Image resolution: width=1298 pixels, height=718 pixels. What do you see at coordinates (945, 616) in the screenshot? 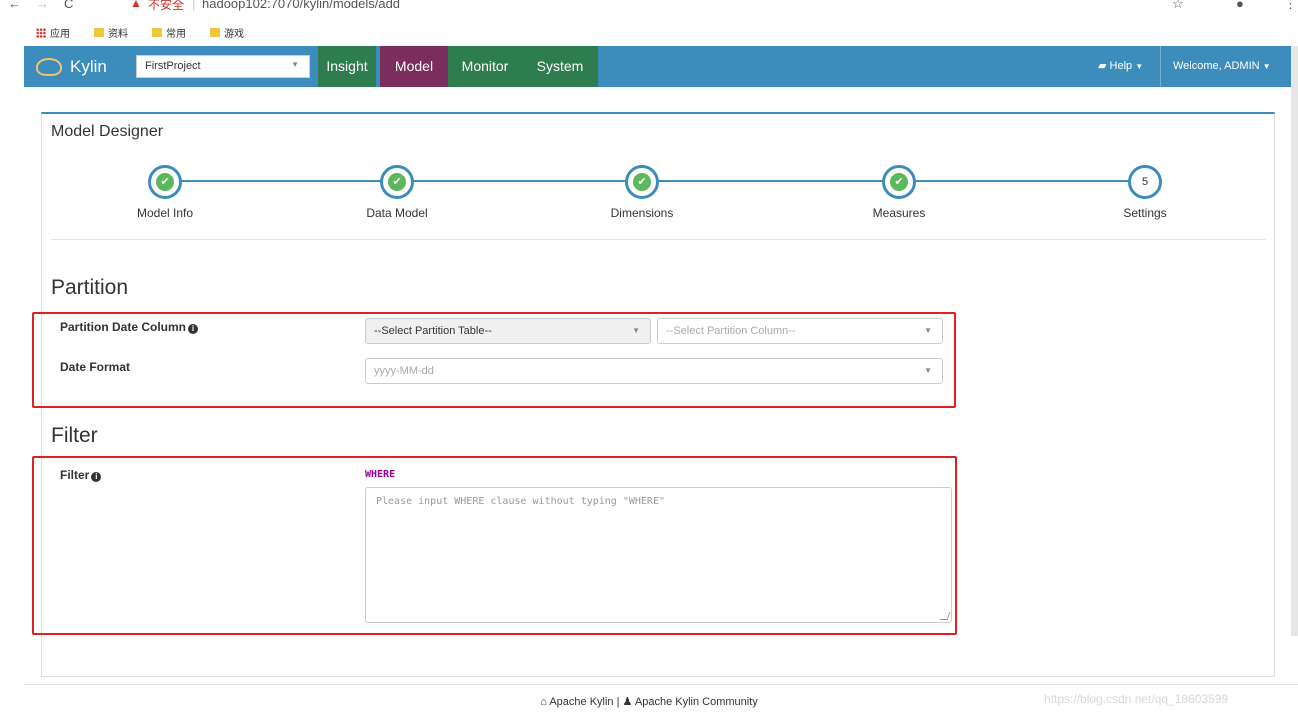
I see `resize-handle-icon` at bounding box center [945, 616].